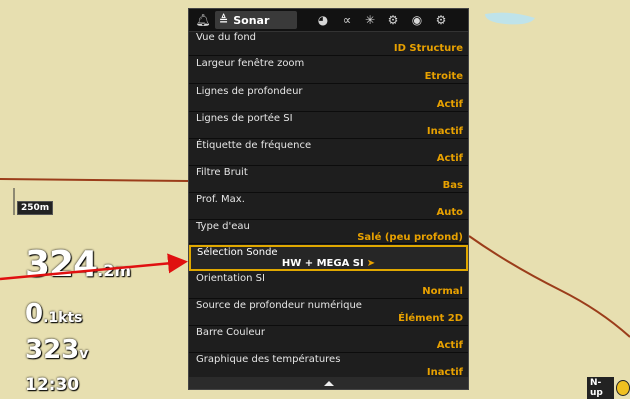 The image size is (630, 399). What do you see at coordinates (410, 237) in the screenshot?
I see `menu-item-value: Salé (peu profond)` at bounding box center [410, 237].